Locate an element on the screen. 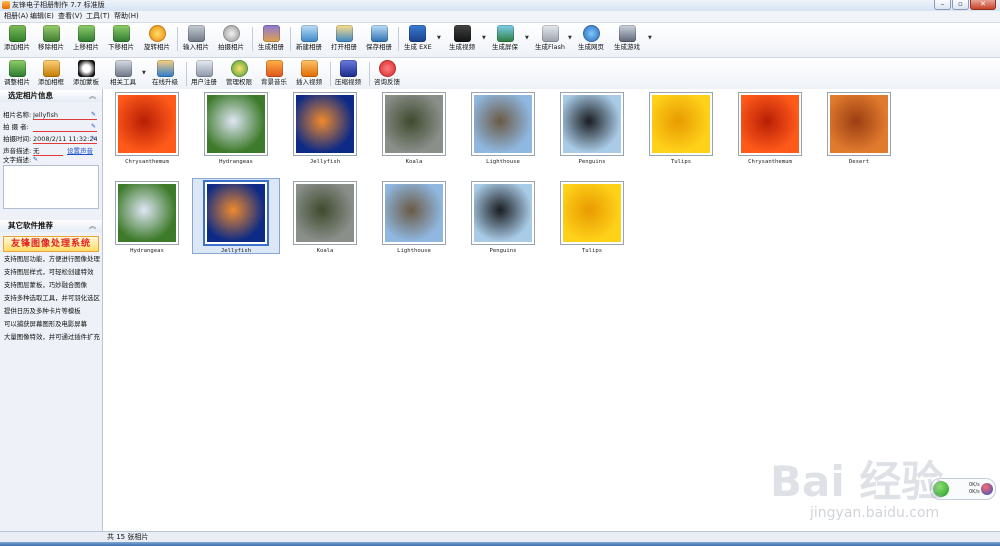  generate-webpage-button: 生成网页 is located at coordinates (591, 38).